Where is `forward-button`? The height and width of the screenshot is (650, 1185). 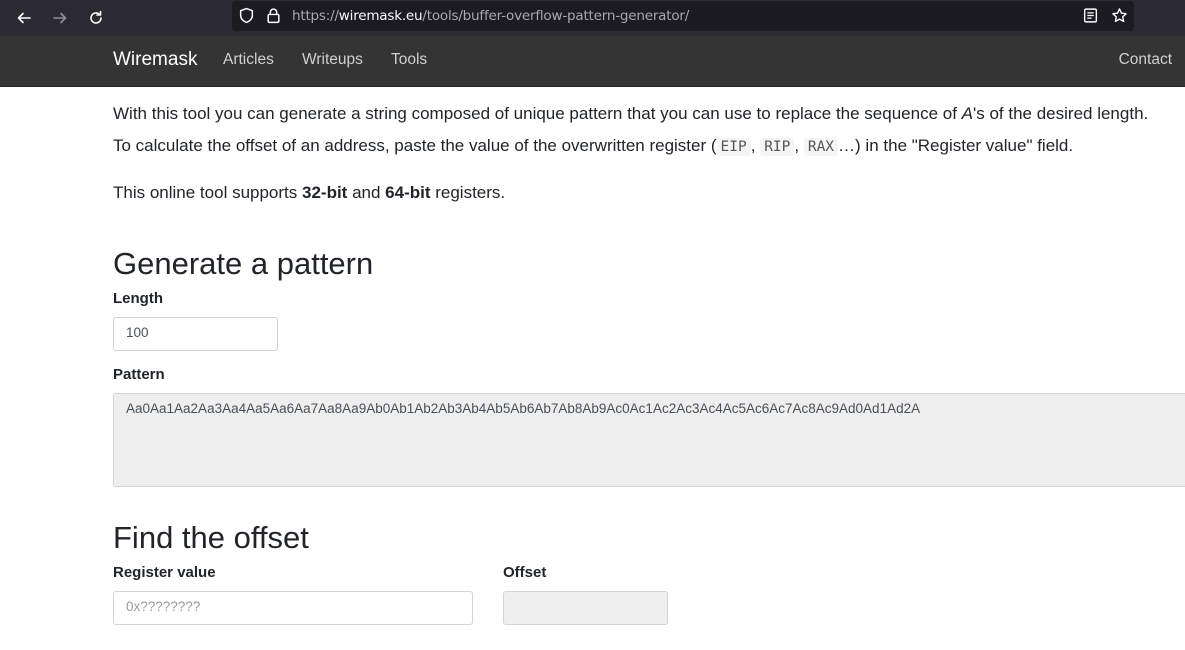
forward-button is located at coordinates (60, 18).